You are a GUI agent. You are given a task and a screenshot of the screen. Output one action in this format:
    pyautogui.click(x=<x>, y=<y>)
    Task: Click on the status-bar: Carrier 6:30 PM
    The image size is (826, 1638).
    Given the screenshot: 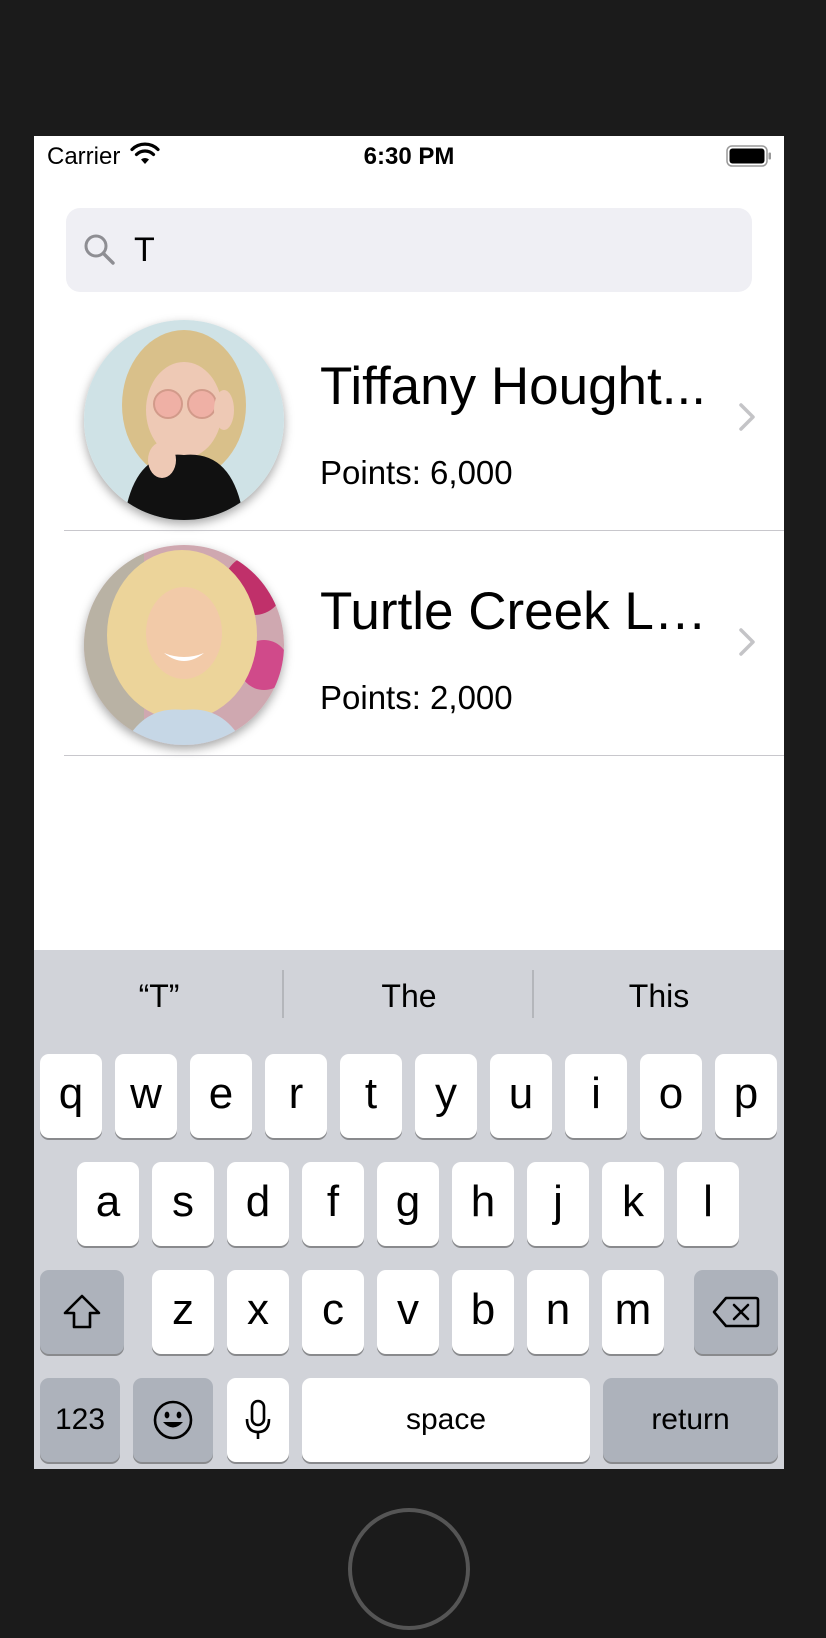 What is the action you would take?
    pyautogui.click(x=409, y=156)
    